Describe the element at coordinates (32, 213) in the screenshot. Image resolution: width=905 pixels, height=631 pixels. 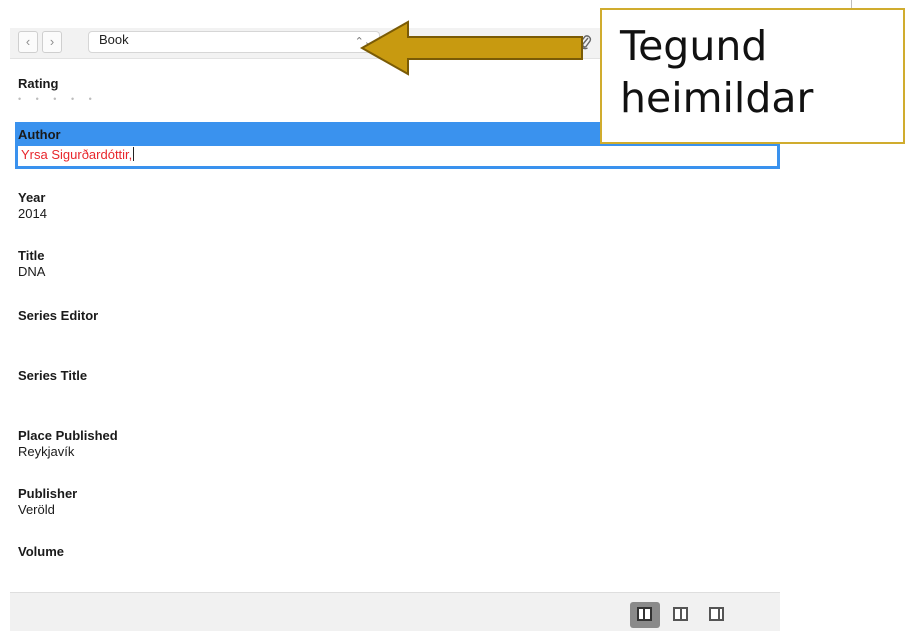
I see `year-value: 2014` at that location.